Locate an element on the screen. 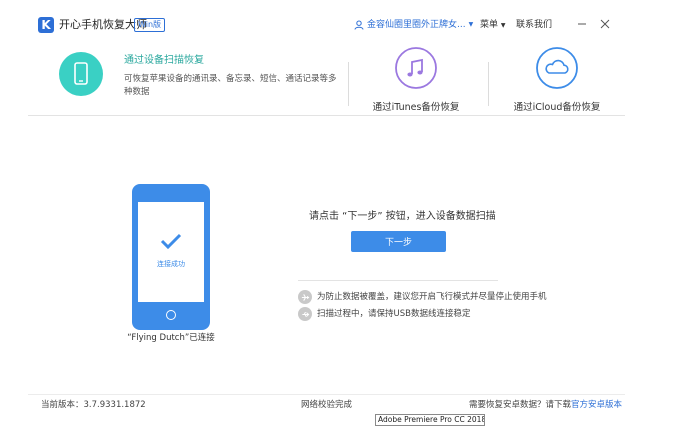 This screenshot has height=427, width=687. checkmark-icon is located at coordinates (171, 241).